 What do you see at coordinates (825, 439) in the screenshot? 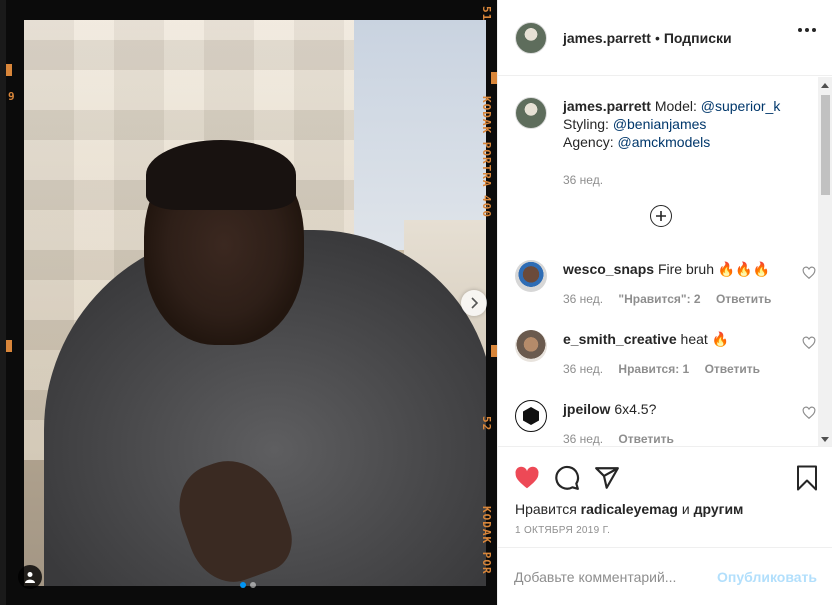
I see `scroll-down-arrow-icon` at bounding box center [825, 439].